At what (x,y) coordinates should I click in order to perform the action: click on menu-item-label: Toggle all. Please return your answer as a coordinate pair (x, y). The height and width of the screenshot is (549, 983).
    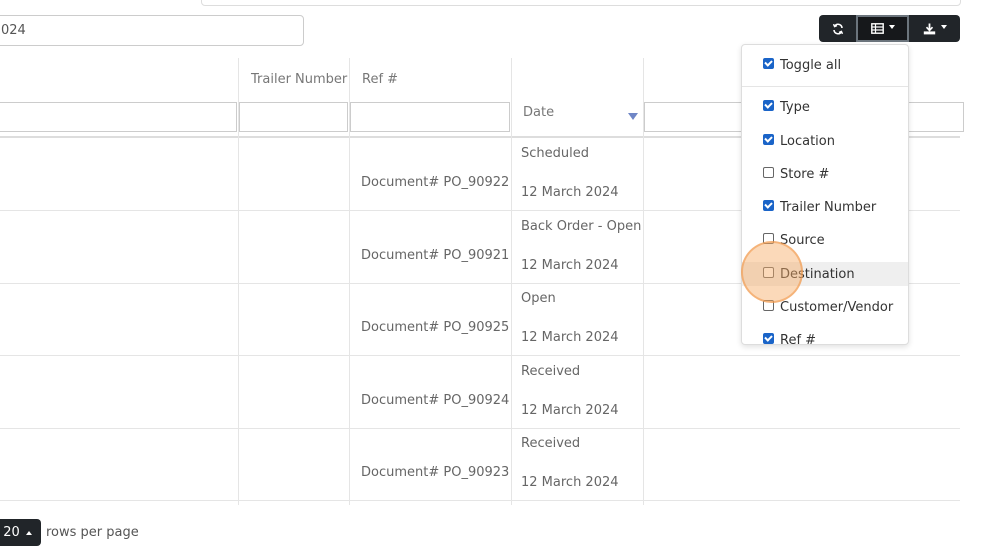
    Looking at the image, I should click on (811, 65).